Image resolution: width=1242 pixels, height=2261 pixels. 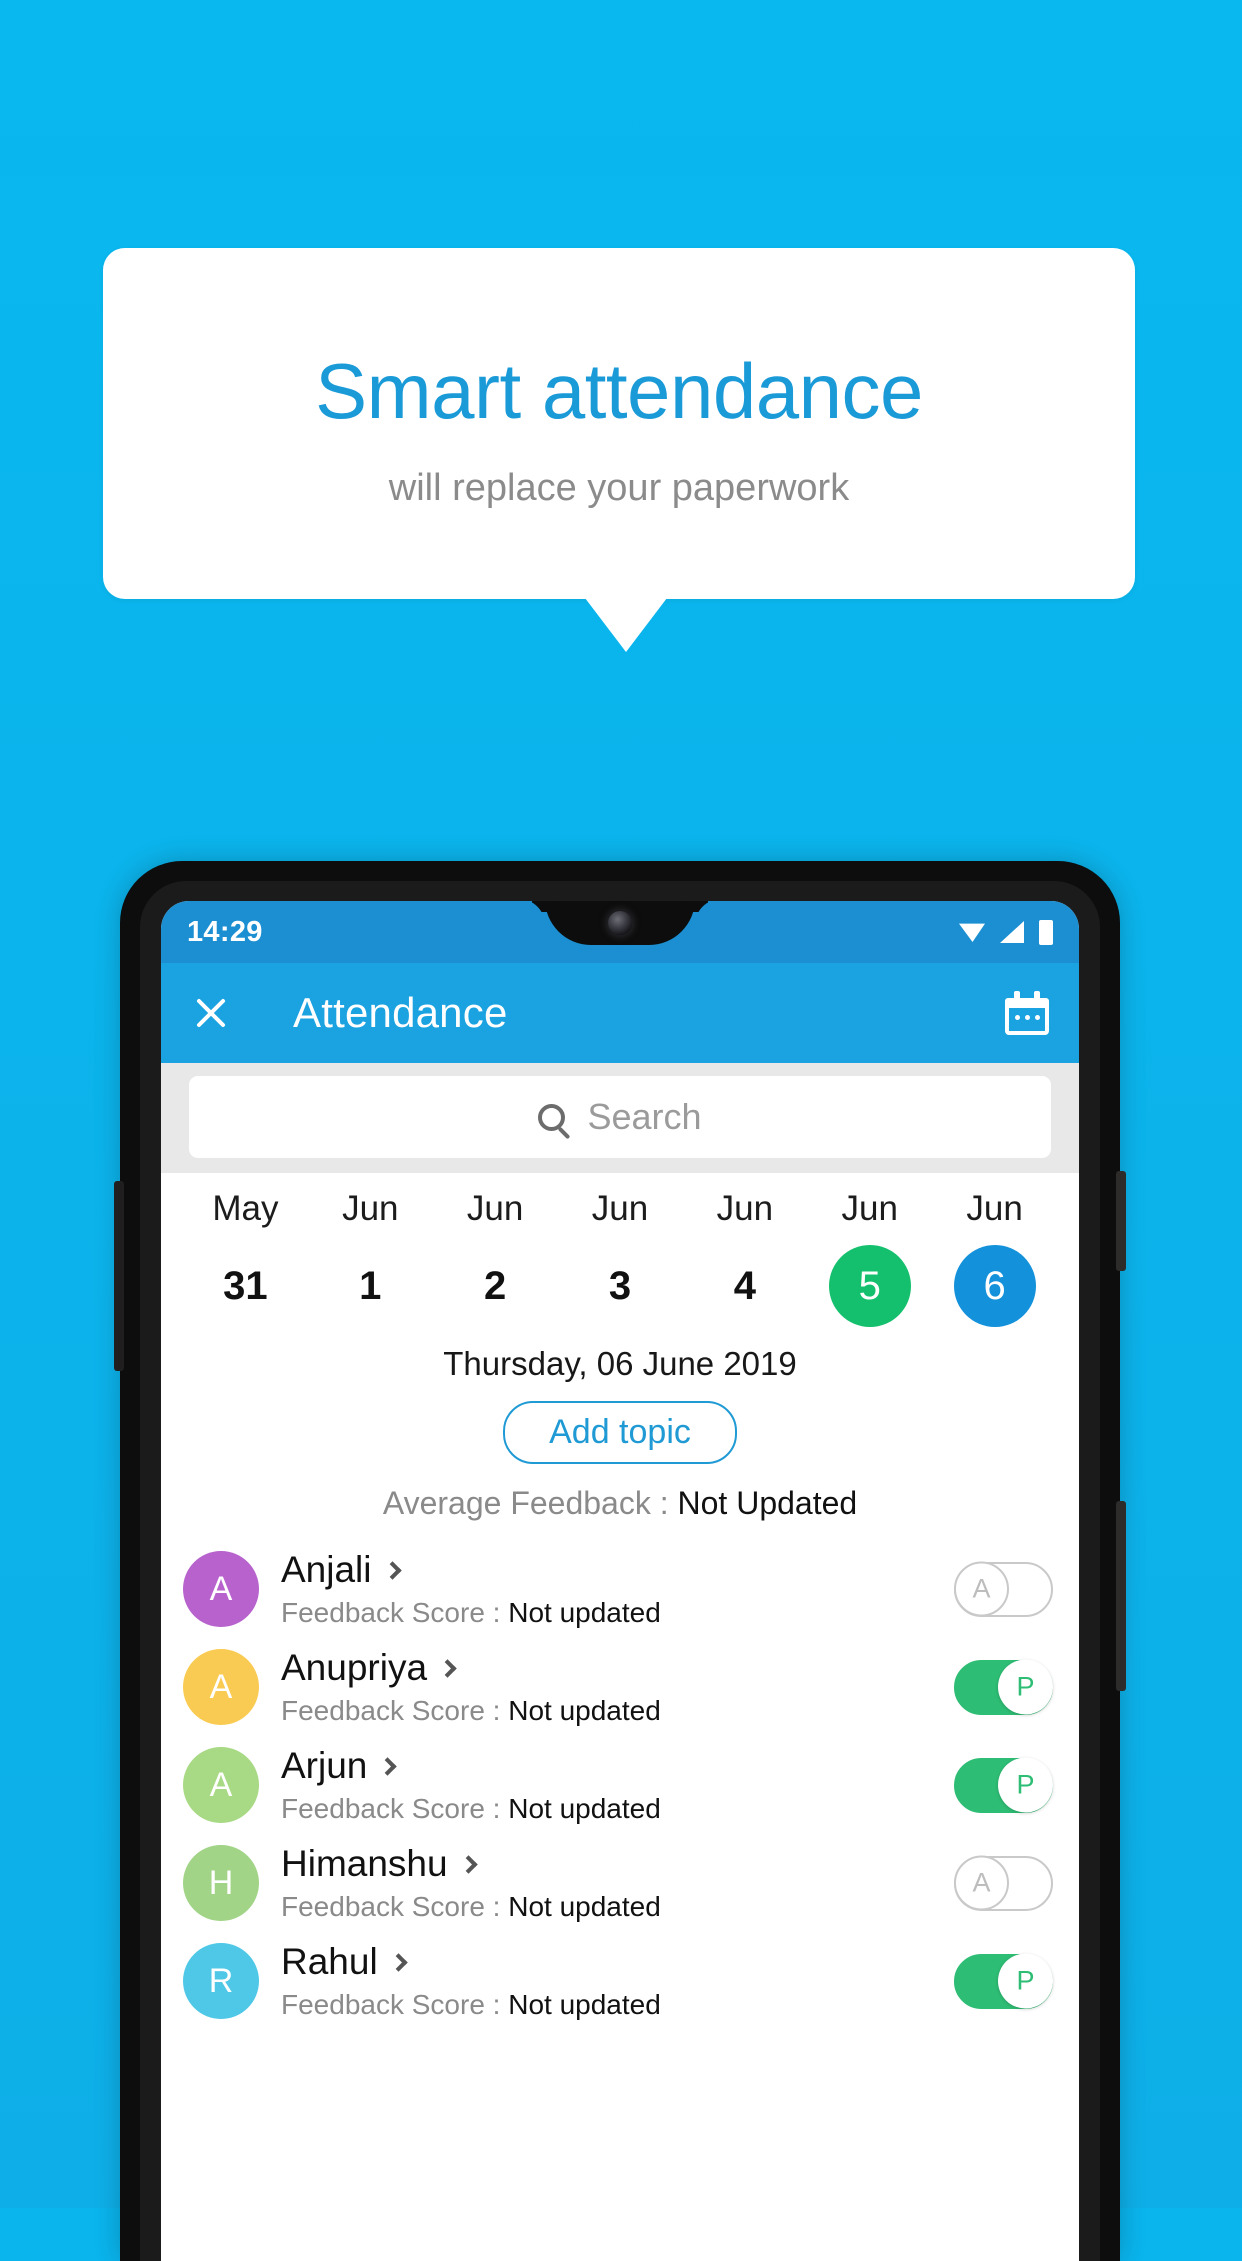 I want to click on date-cell: Jun 5, so click(x=869, y=1258).